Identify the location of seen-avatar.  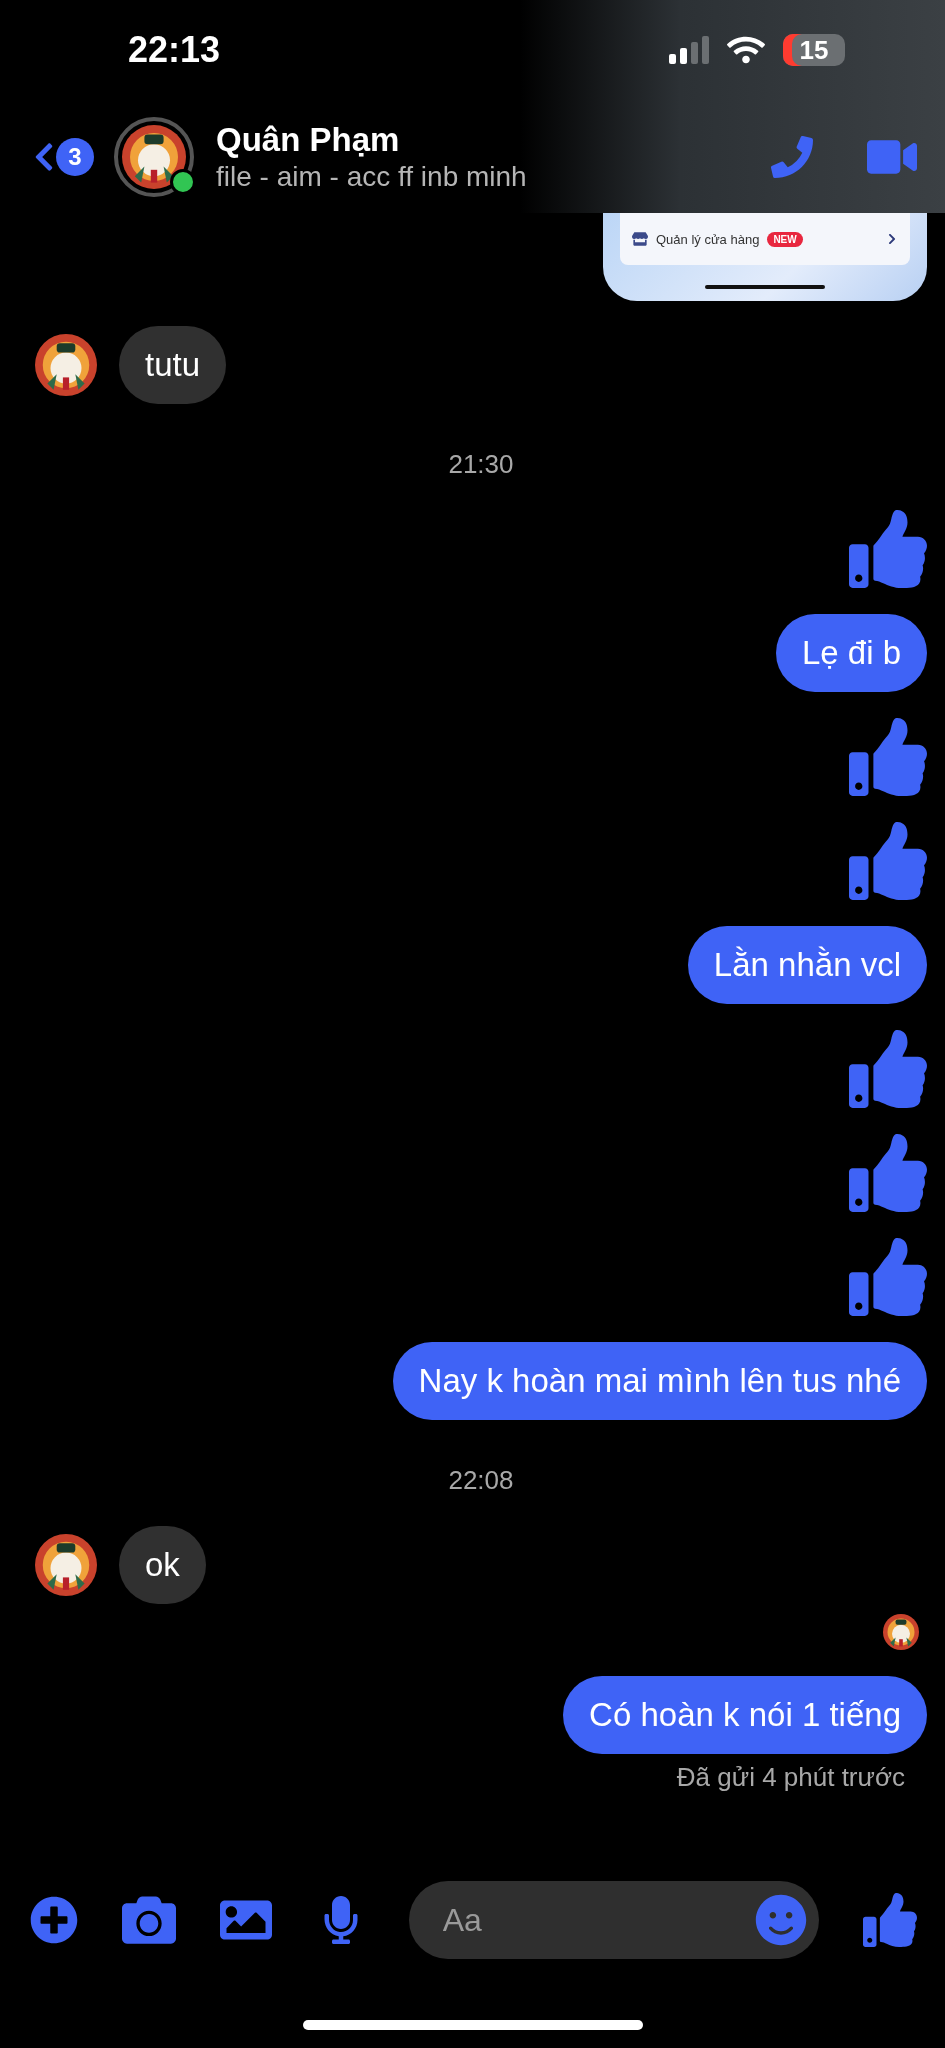
(901, 1632).